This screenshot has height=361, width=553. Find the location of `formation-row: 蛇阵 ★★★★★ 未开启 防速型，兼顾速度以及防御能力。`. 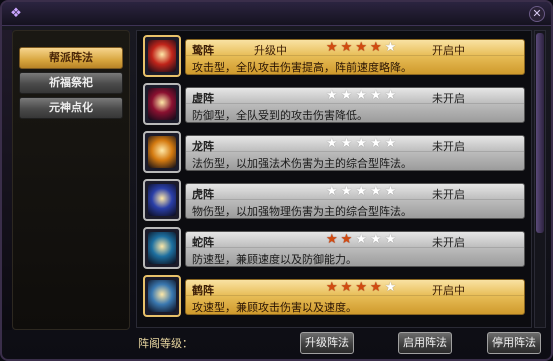

formation-row: 蛇阵 ★★★★★ 未开启 防速型，兼顾速度以及防御能力。 is located at coordinates (335, 249).